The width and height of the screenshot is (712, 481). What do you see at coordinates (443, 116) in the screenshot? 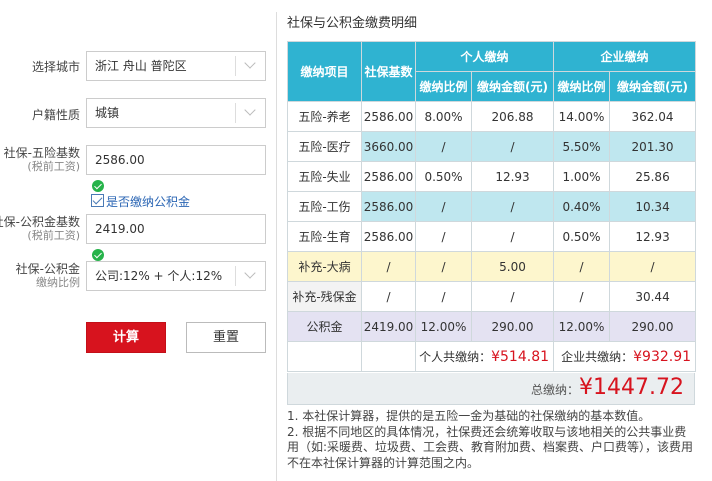
I see `row-personal-ratio: 8.00%` at bounding box center [443, 116].